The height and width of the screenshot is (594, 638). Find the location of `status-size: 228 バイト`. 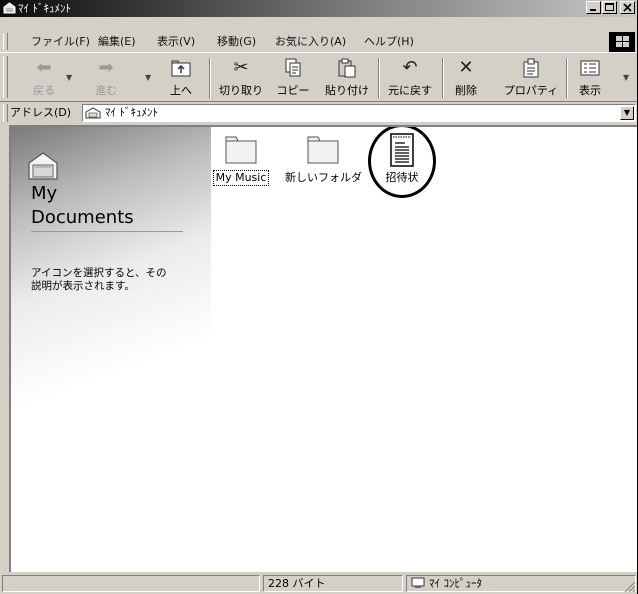

status-size: 228 バイト is located at coordinates (333, 583).